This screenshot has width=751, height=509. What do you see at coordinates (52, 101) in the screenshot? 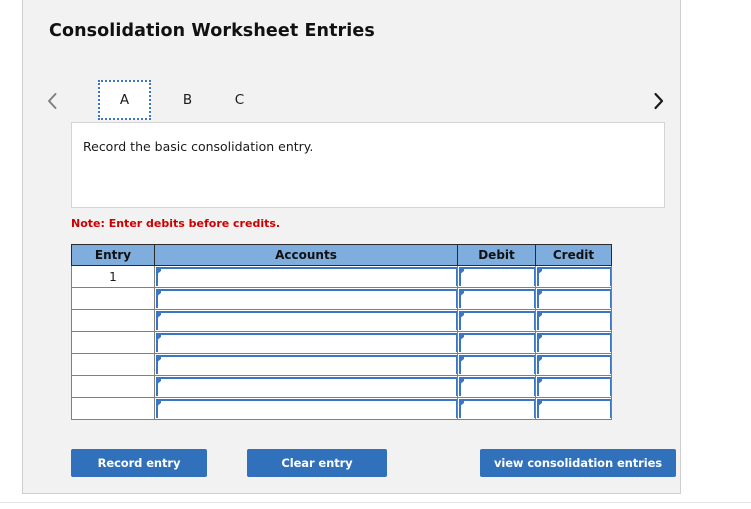
I see `chevron-left-icon` at bounding box center [52, 101].